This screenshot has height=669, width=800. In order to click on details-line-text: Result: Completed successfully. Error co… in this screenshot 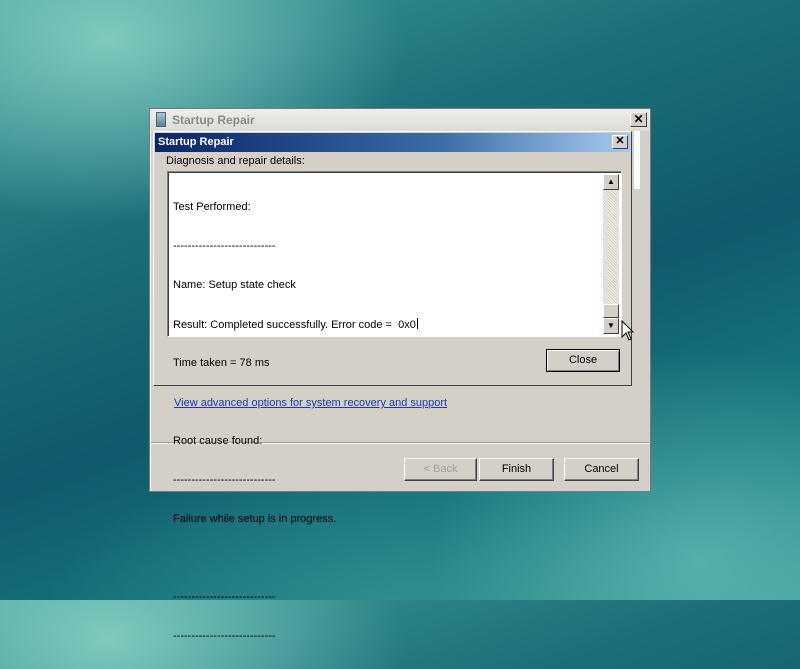, I will do `click(294, 325)`.